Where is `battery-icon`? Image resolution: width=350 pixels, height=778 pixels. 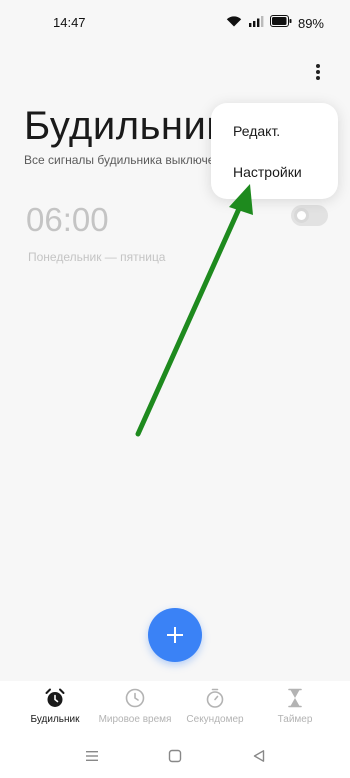
battery-icon is located at coordinates (280, 23).